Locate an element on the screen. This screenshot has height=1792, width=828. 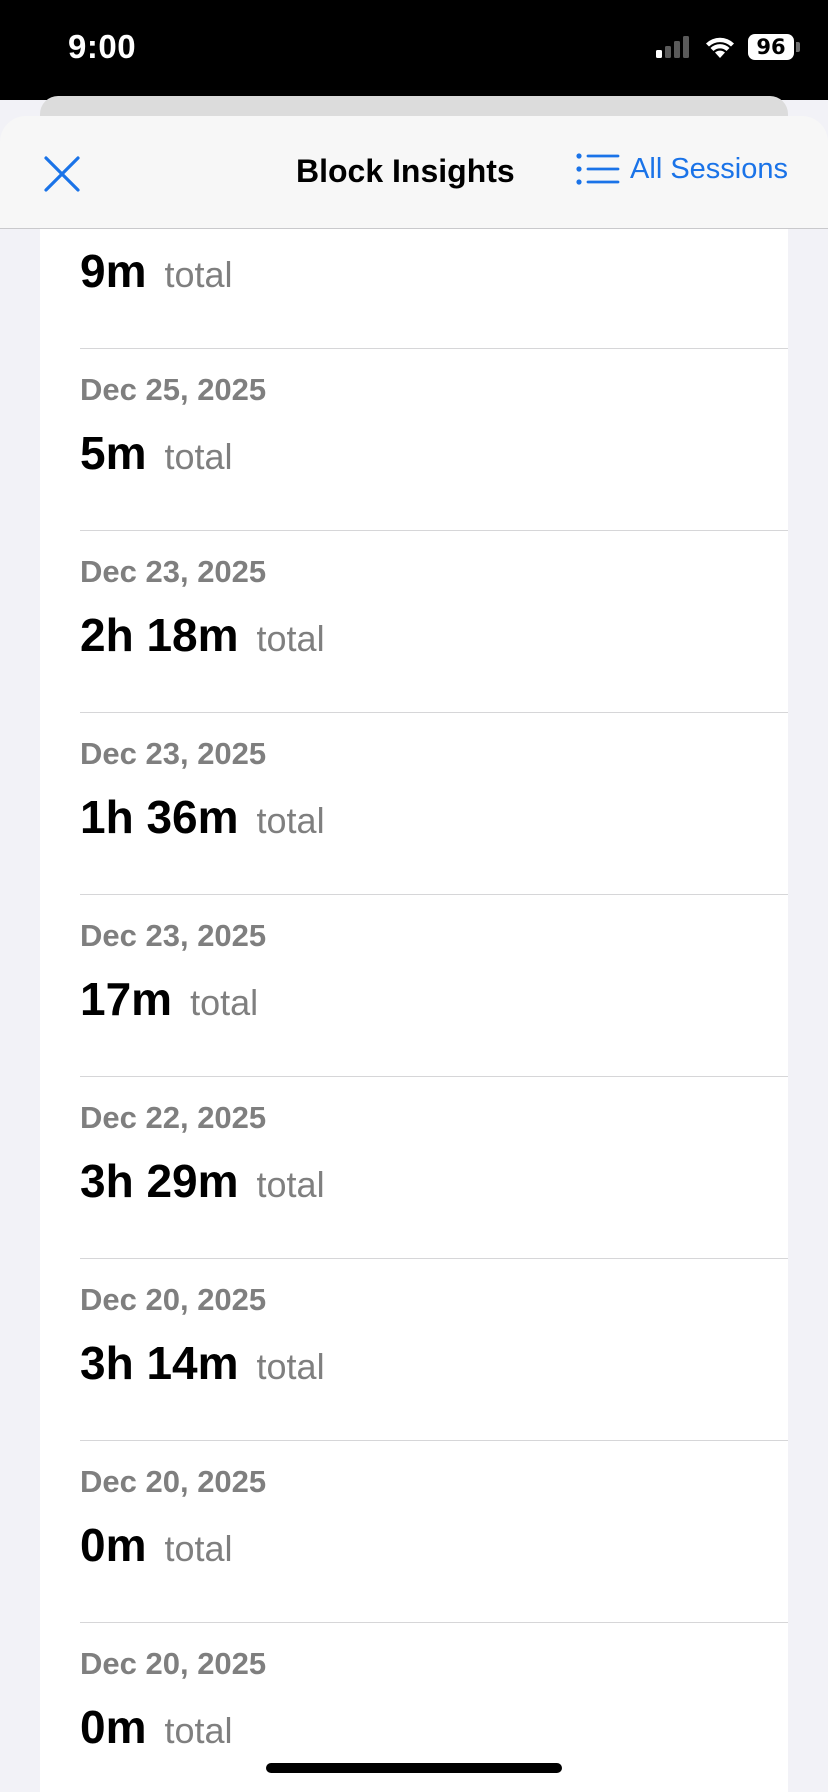
all-sessions-button: All Sessions is located at coordinates (682, 169).